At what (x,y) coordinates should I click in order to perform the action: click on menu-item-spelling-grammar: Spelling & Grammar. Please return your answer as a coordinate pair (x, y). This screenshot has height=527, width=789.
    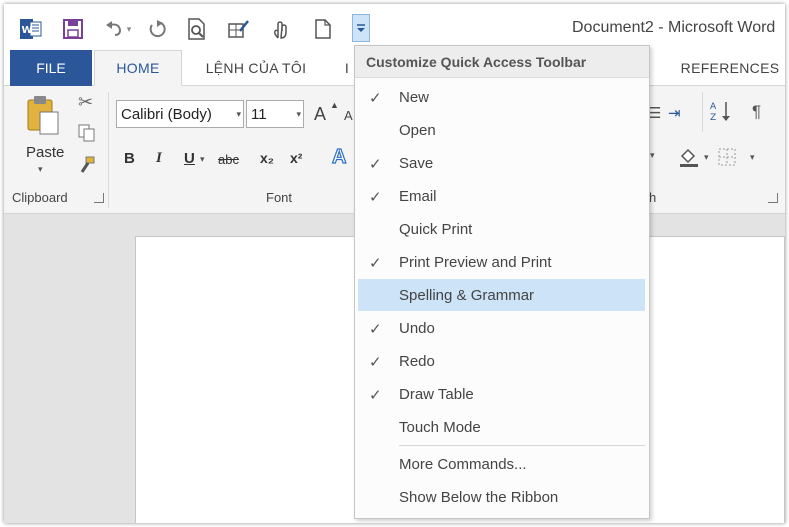
    Looking at the image, I should click on (501, 295).